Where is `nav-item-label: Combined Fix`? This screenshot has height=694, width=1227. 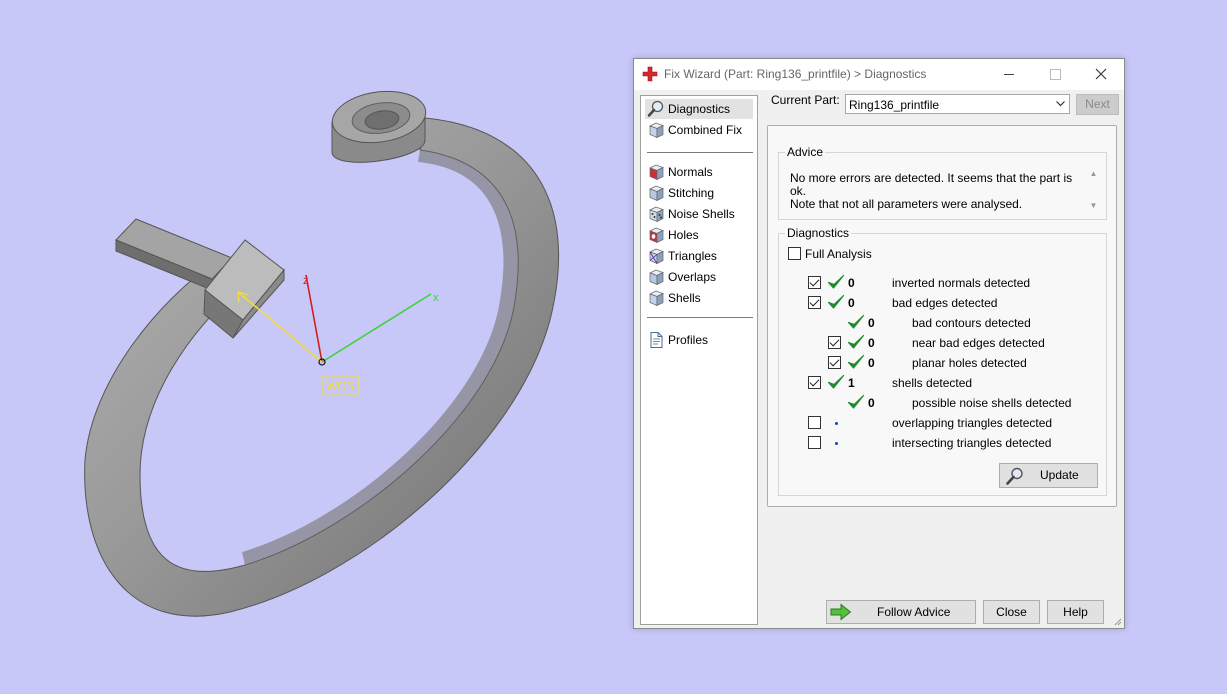 nav-item-label: Combined Fix is located at coordinates (705, 130).